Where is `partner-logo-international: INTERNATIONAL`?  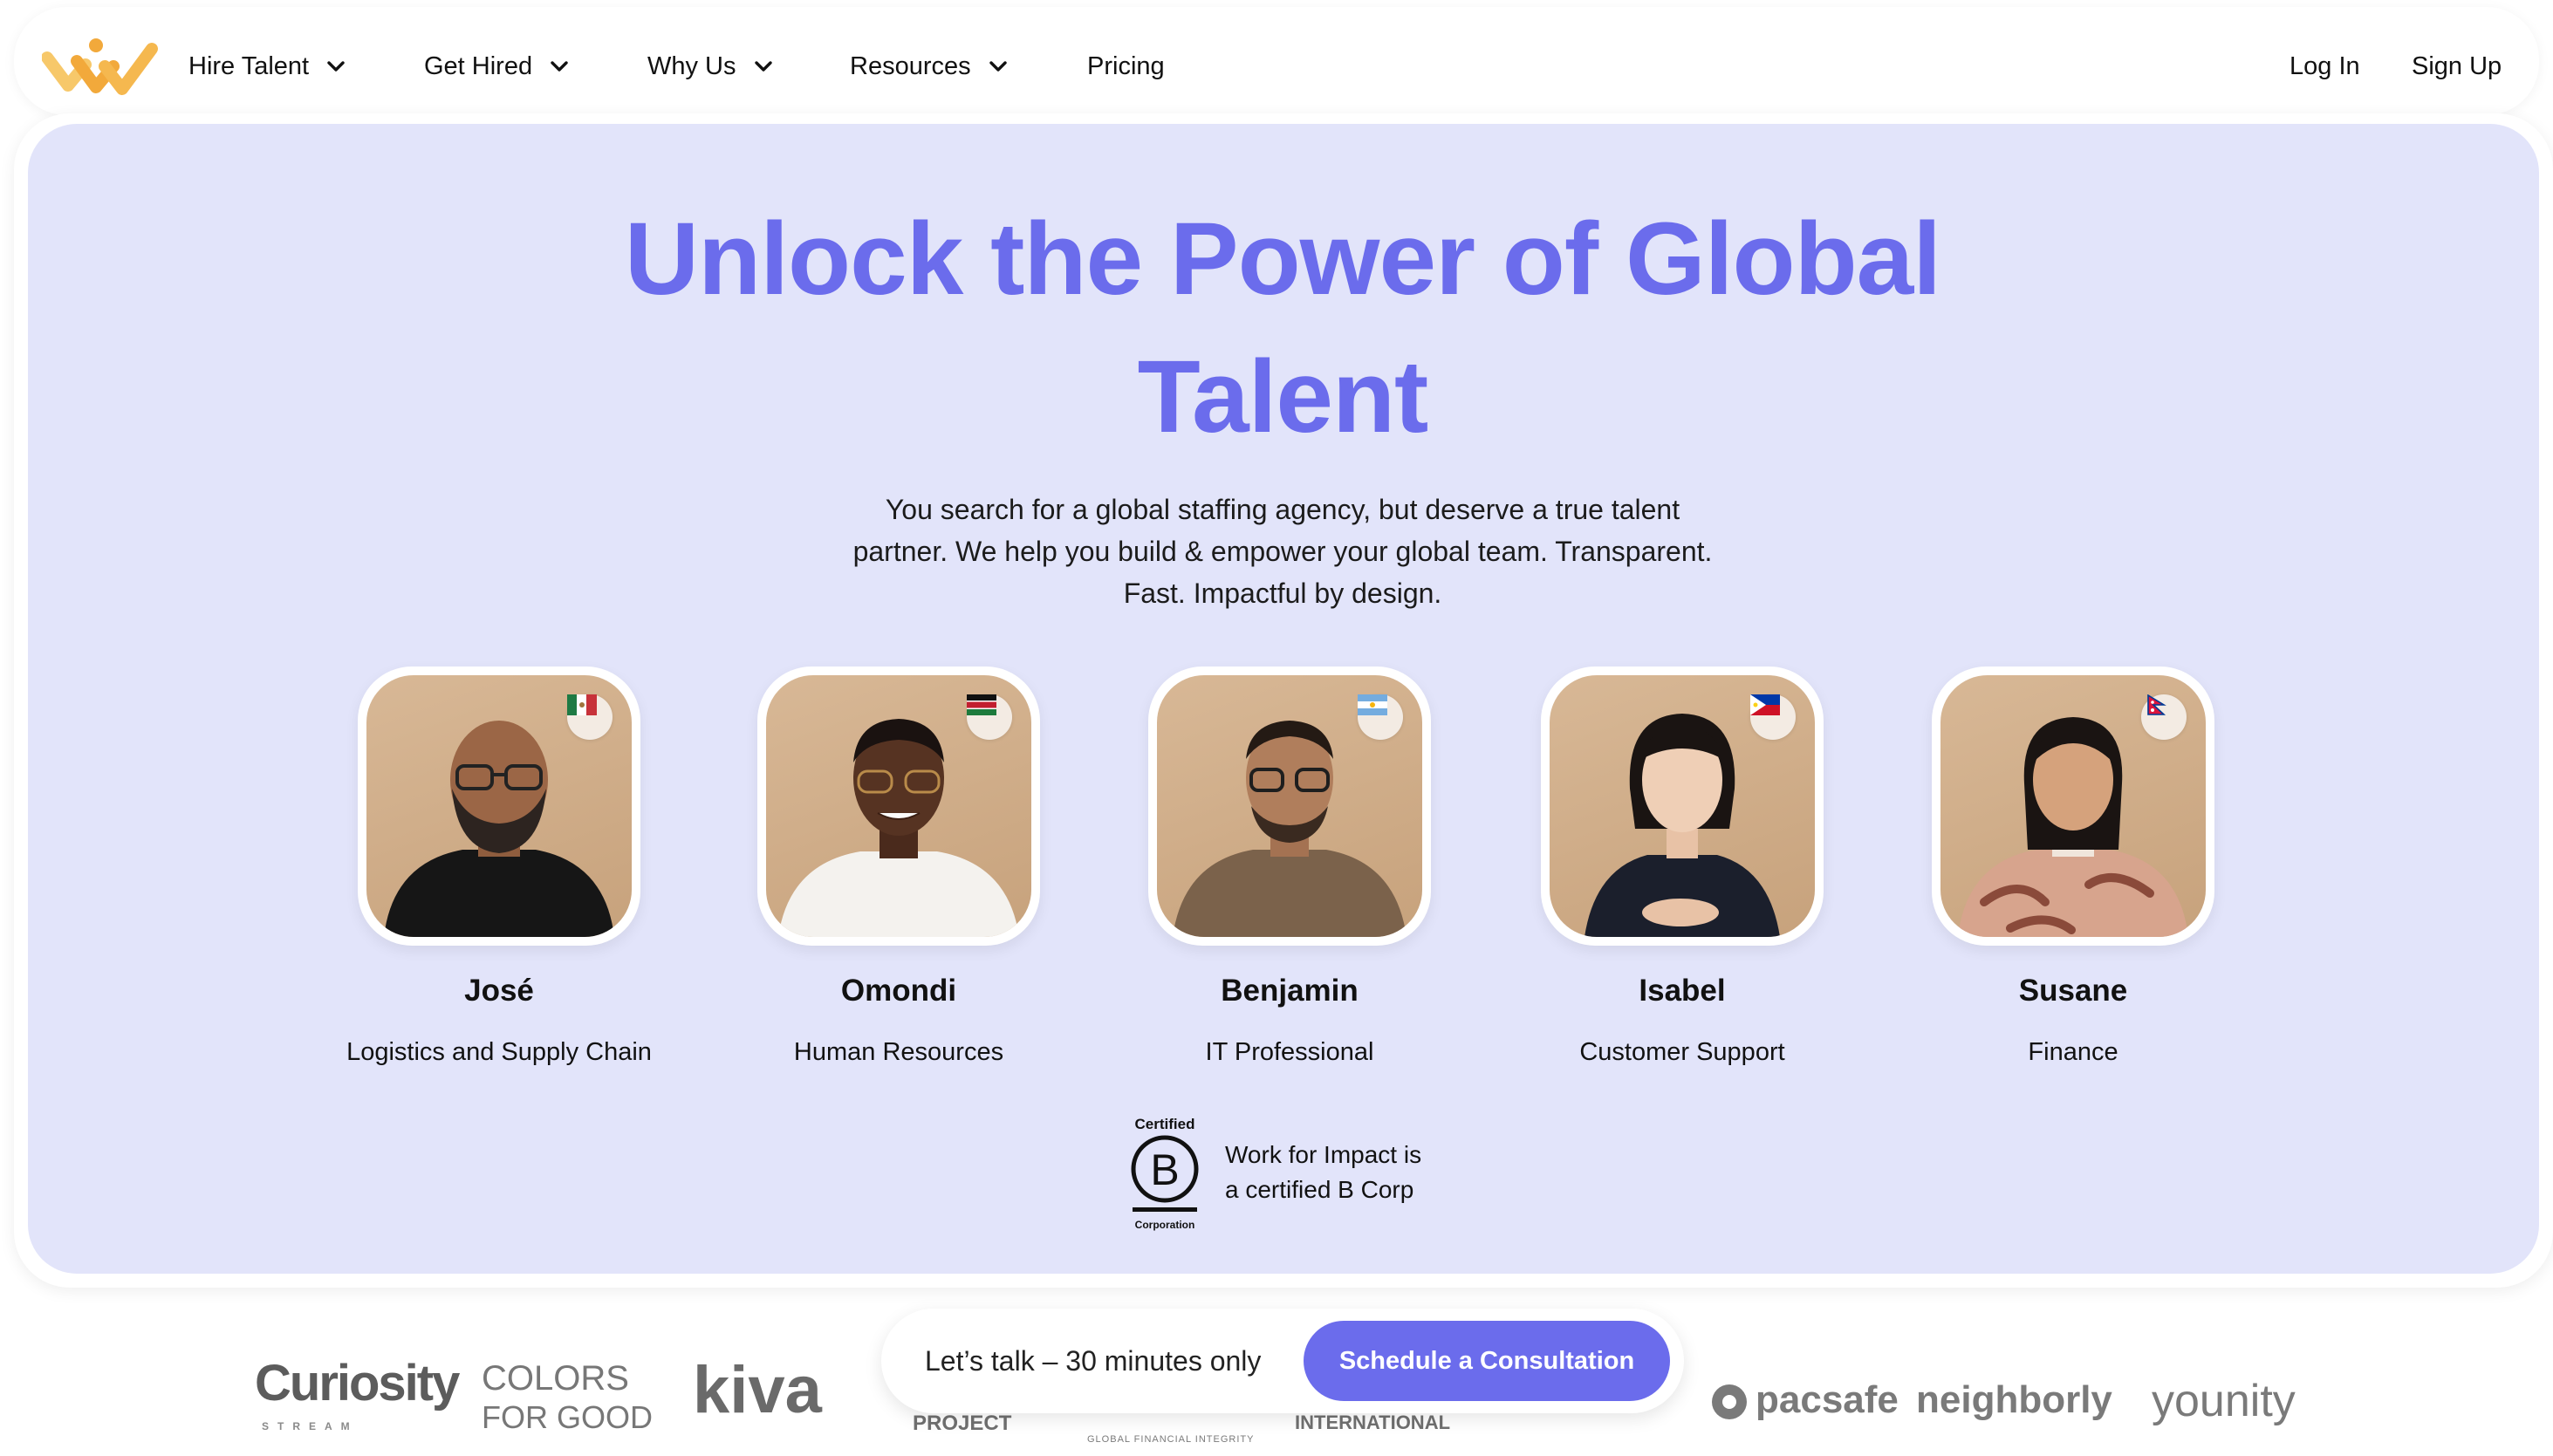
partner-logo-international: INTERNATIONAL is located at coordinates (1373, 1422).